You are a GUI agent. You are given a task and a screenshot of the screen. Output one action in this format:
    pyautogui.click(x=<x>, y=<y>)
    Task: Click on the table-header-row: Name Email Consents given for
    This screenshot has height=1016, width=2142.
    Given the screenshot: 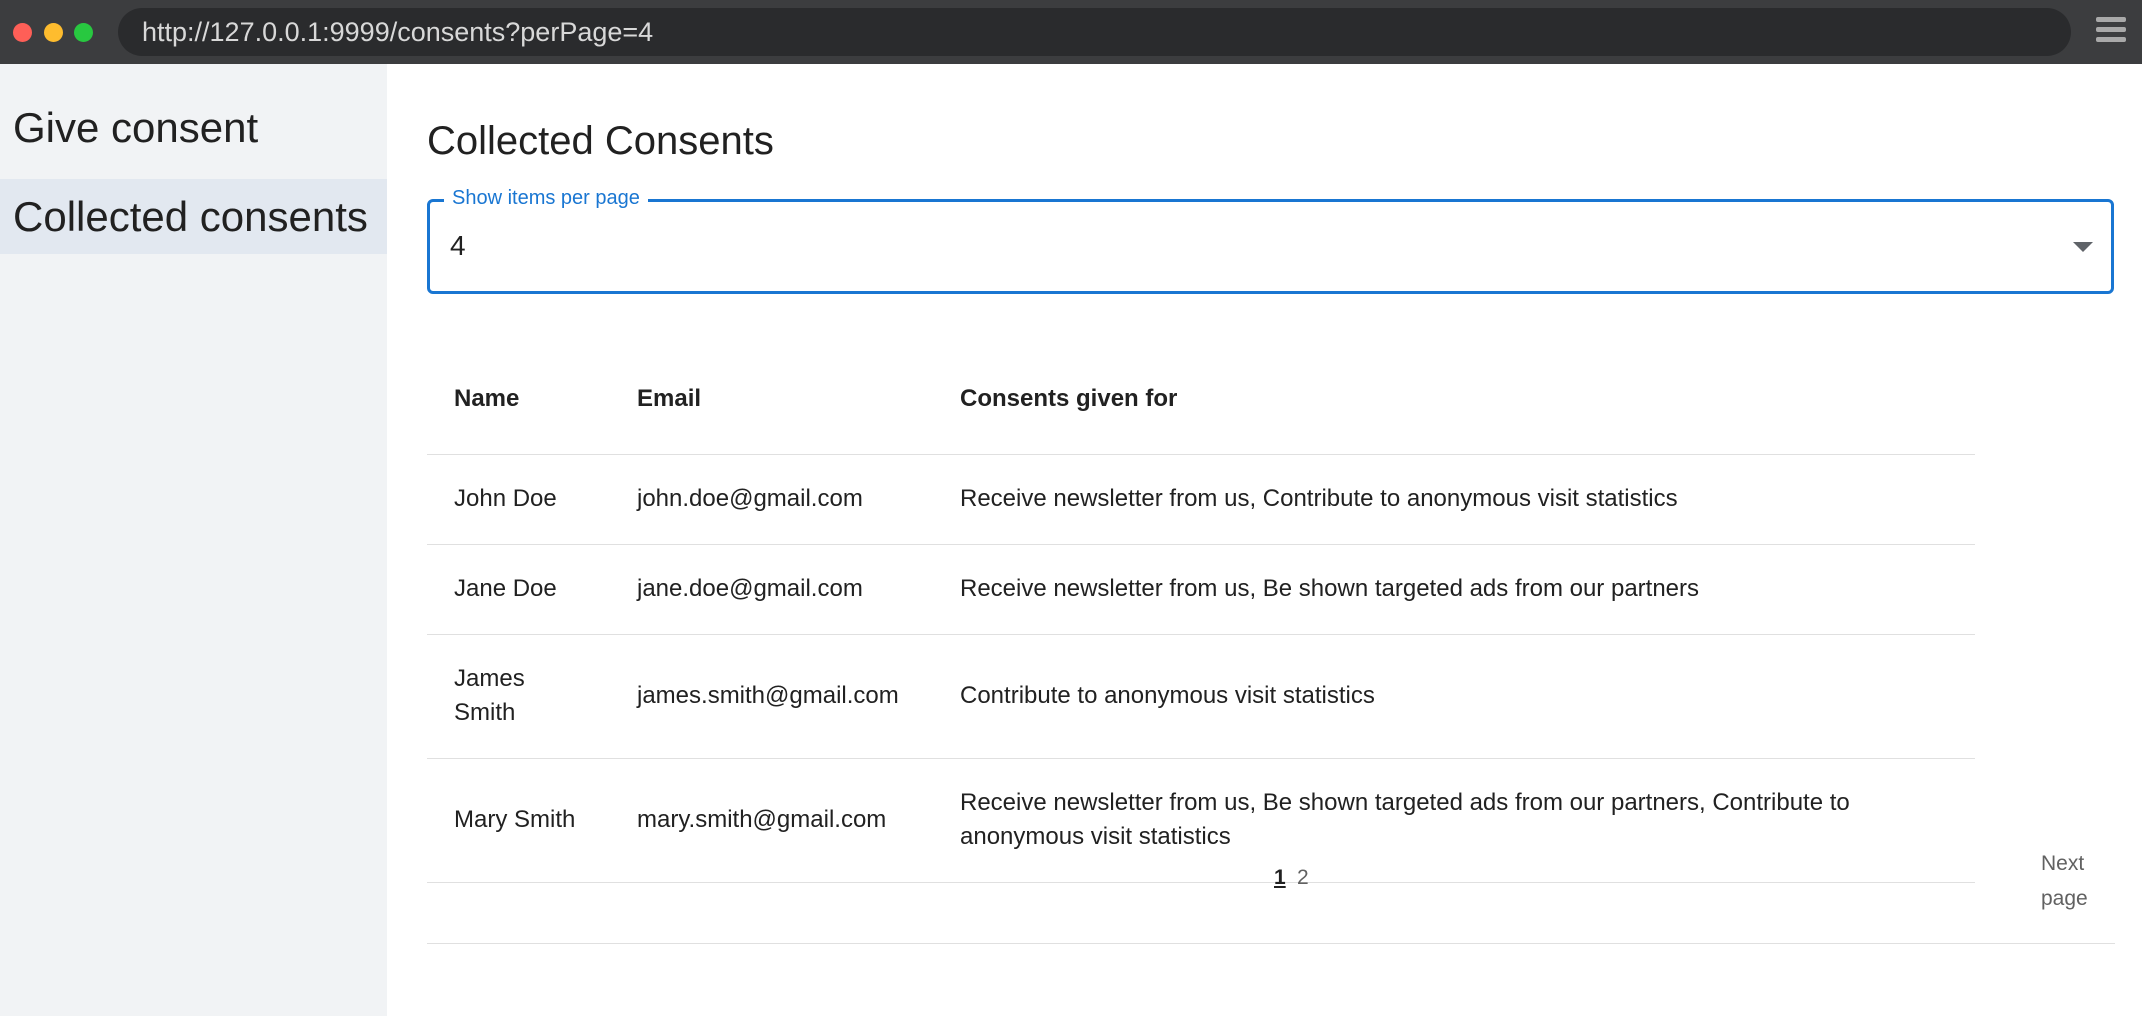 What is the action you would take?
    pyautogui.click(x=1201, y=399)
    